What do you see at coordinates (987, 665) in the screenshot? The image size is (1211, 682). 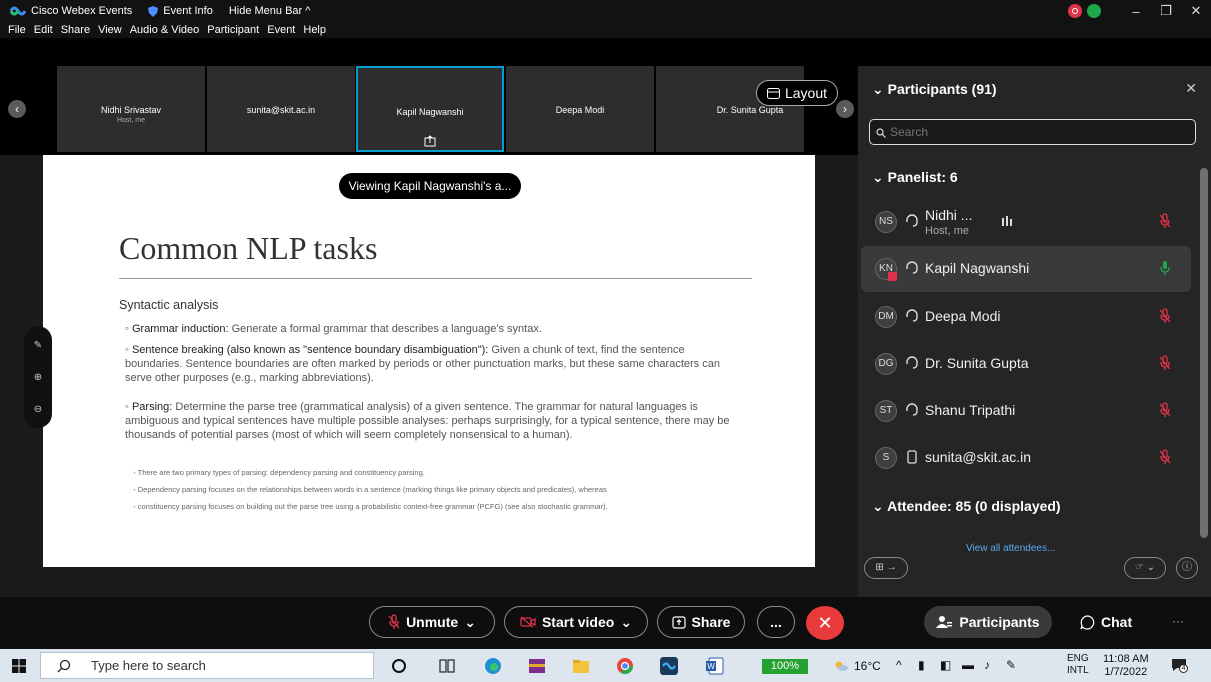 I see `volume-icon: ♪` at bounding box center [987, 665].